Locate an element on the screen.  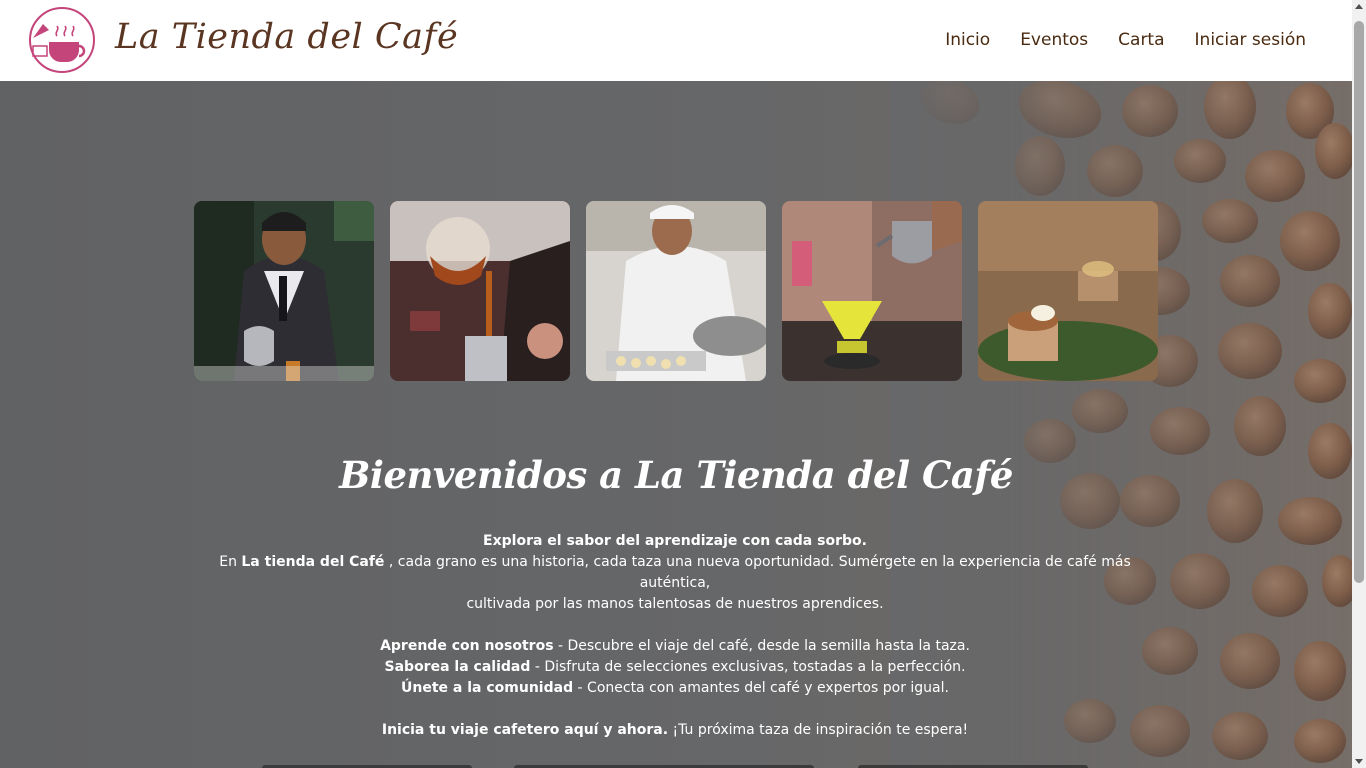
gallery-photo-dish is located at coordinates (1068, 291).